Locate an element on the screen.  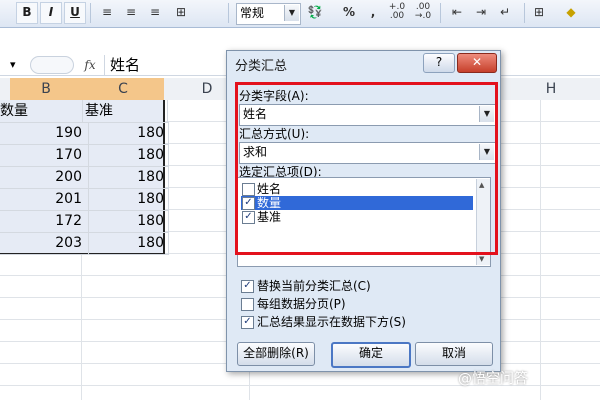
table-cell: 170 is located at coordinates (44, 155).